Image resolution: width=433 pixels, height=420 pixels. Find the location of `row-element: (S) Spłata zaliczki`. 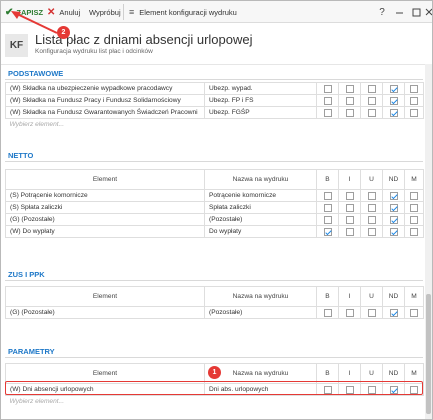

row-element: (S) Spłata zaliczki is located at coordinates (105, 207).